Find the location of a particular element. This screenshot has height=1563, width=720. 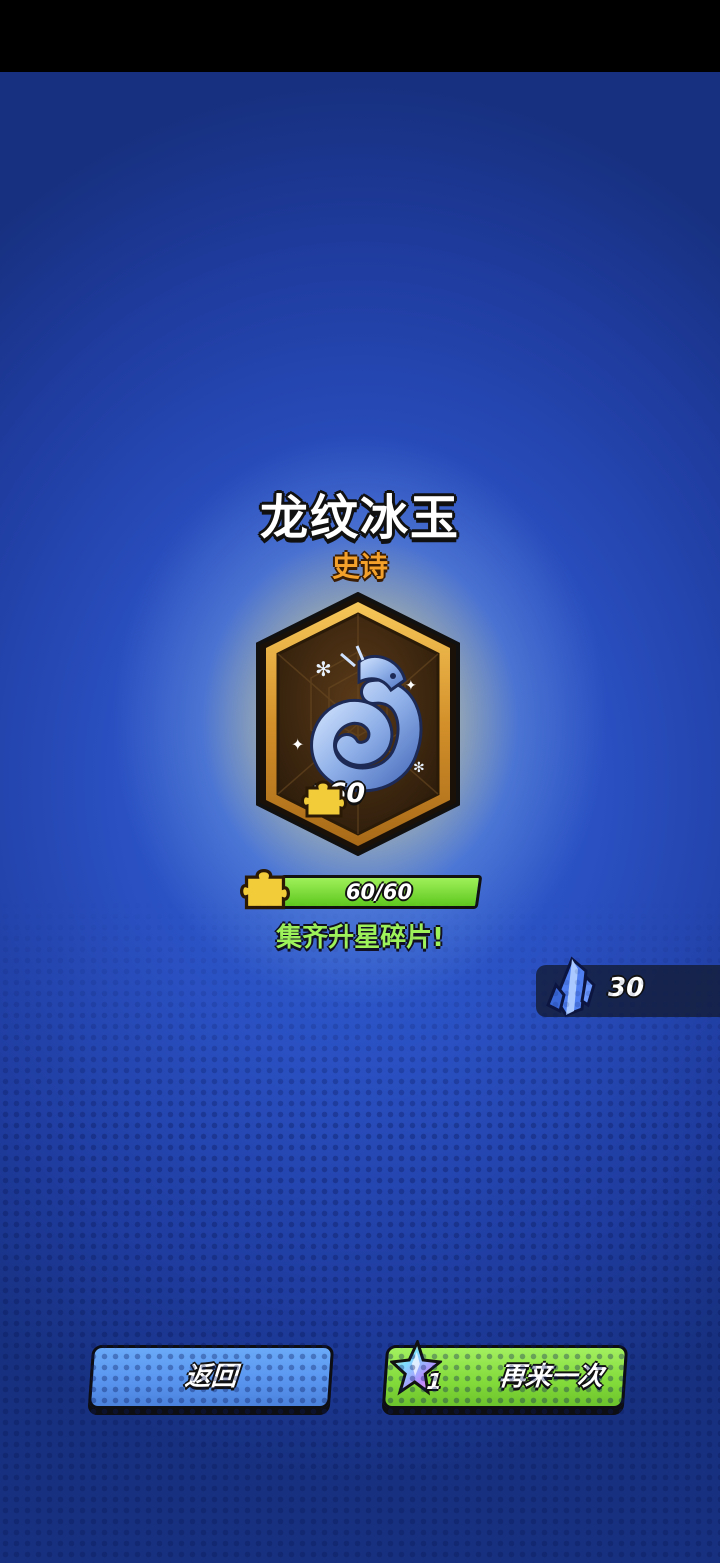

currency-counter: 30 is located at coordinates (628, 986).